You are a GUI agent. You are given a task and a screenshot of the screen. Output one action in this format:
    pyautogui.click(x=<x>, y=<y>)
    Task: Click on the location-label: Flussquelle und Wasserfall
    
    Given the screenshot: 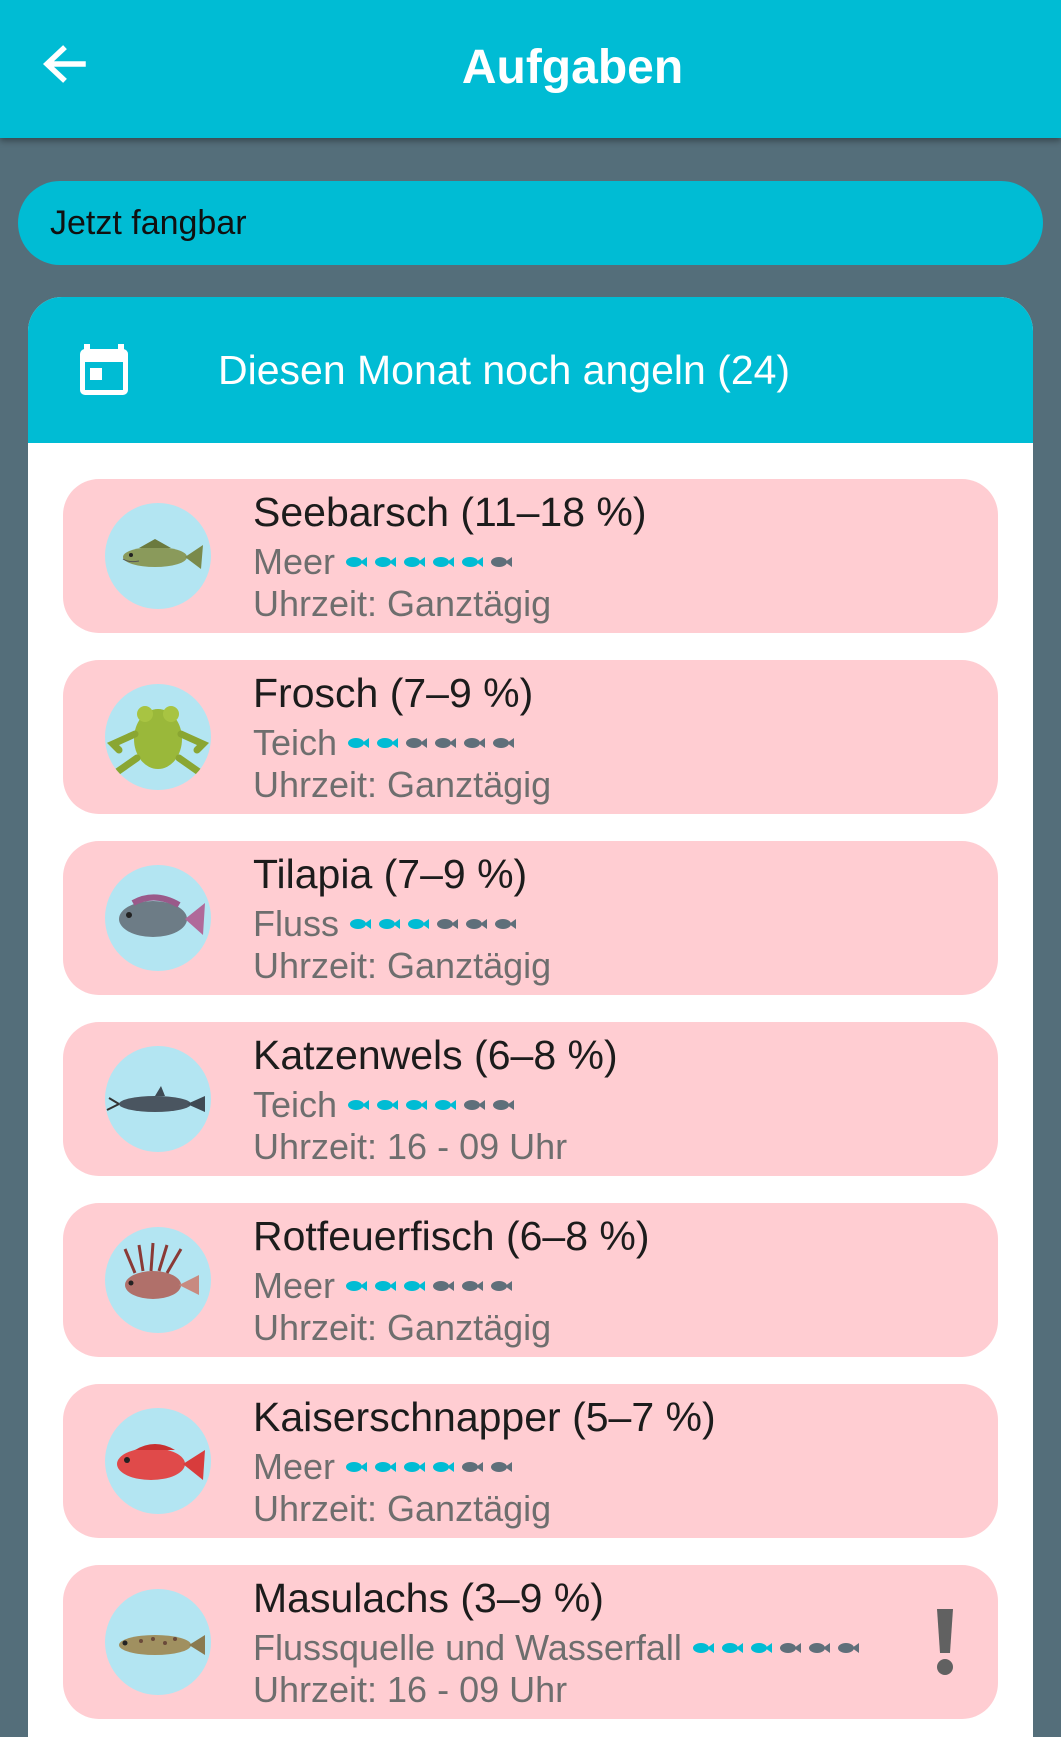 What is the action you would take?
    pyautogui.click(x=467, y=1647)
    